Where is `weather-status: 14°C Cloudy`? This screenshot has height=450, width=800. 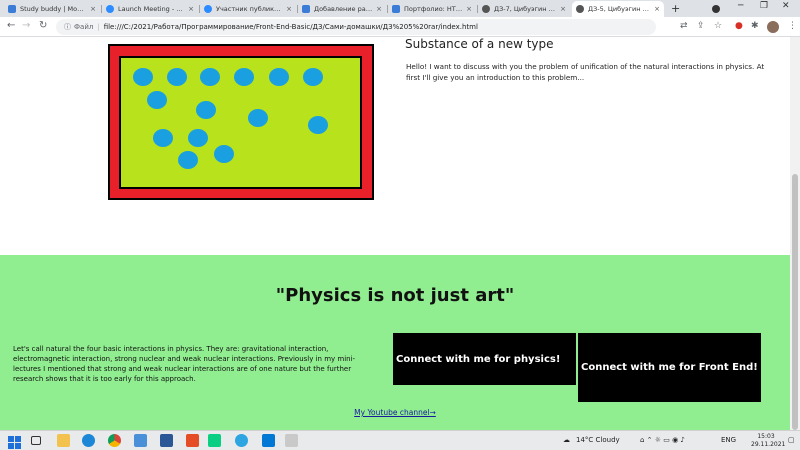 weather-status: 14°C Cloudy is located at coordinates (598, 440).